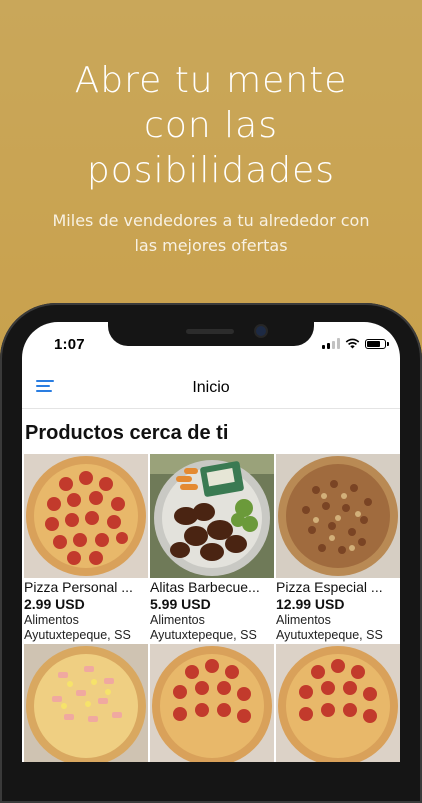  What do you see at coordinates (211, 80) in the screenshot?
I see `promo-headline-line: Abre tu mente` at bounding box center [211, 80].